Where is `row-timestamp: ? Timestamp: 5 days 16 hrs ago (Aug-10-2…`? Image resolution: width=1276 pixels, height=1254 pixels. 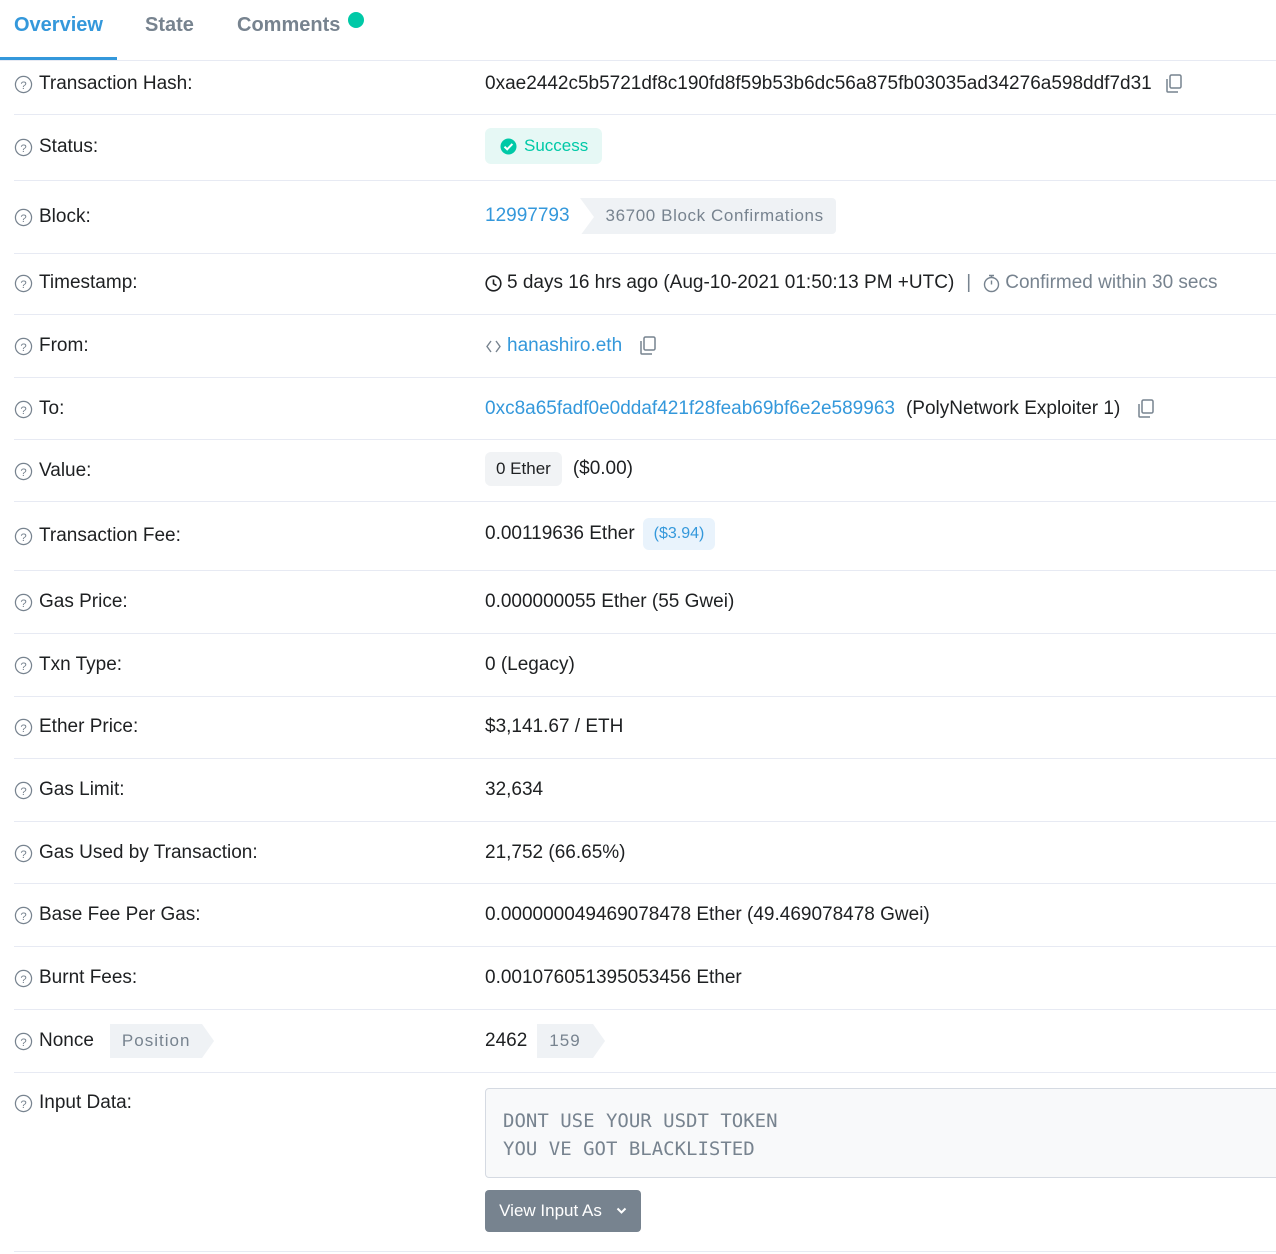 row-timestamp: ? Timestamp: 5 days 16 hrs ago (Aug-10-2… is located at coordinates (645, 284).